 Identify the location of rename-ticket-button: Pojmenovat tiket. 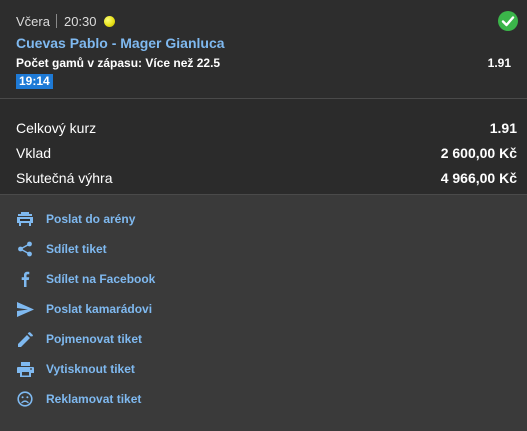
(271, 339).